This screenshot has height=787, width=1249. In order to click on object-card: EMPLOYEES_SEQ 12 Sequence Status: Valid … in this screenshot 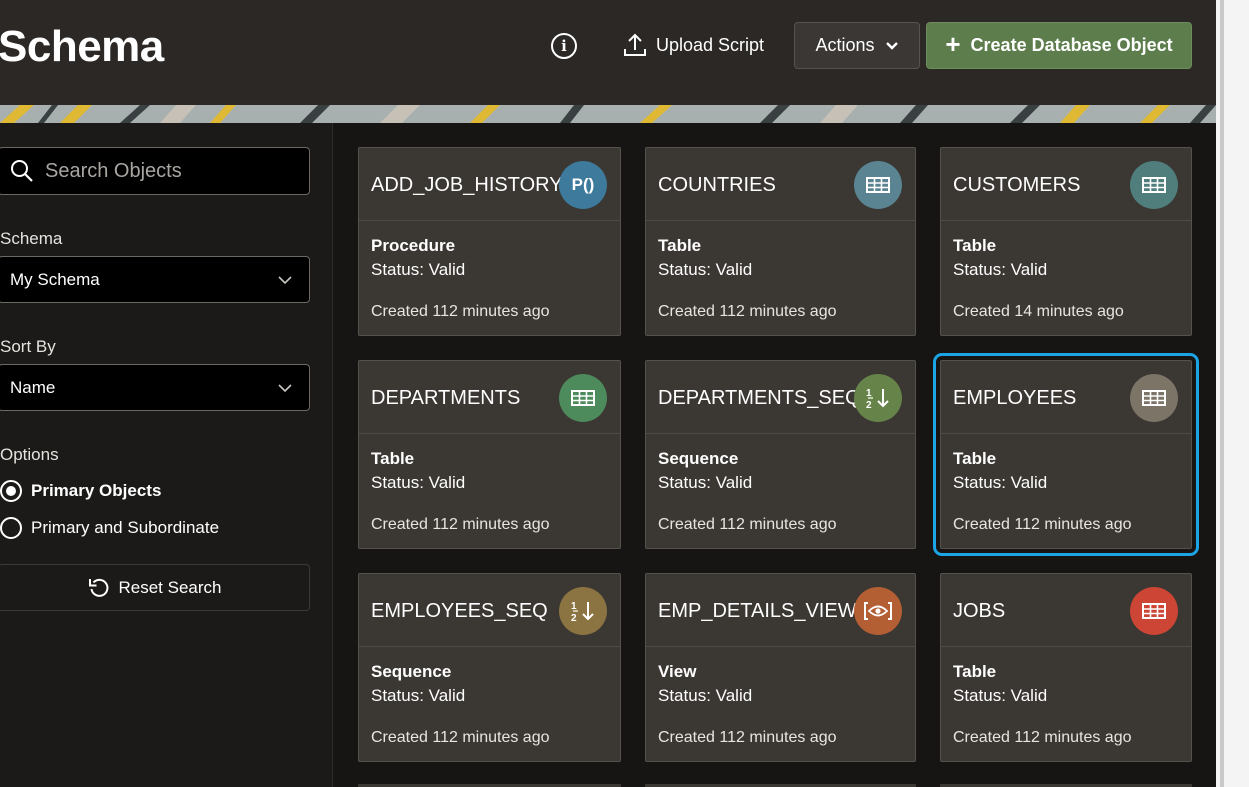, I will do `click(489, 667)`.